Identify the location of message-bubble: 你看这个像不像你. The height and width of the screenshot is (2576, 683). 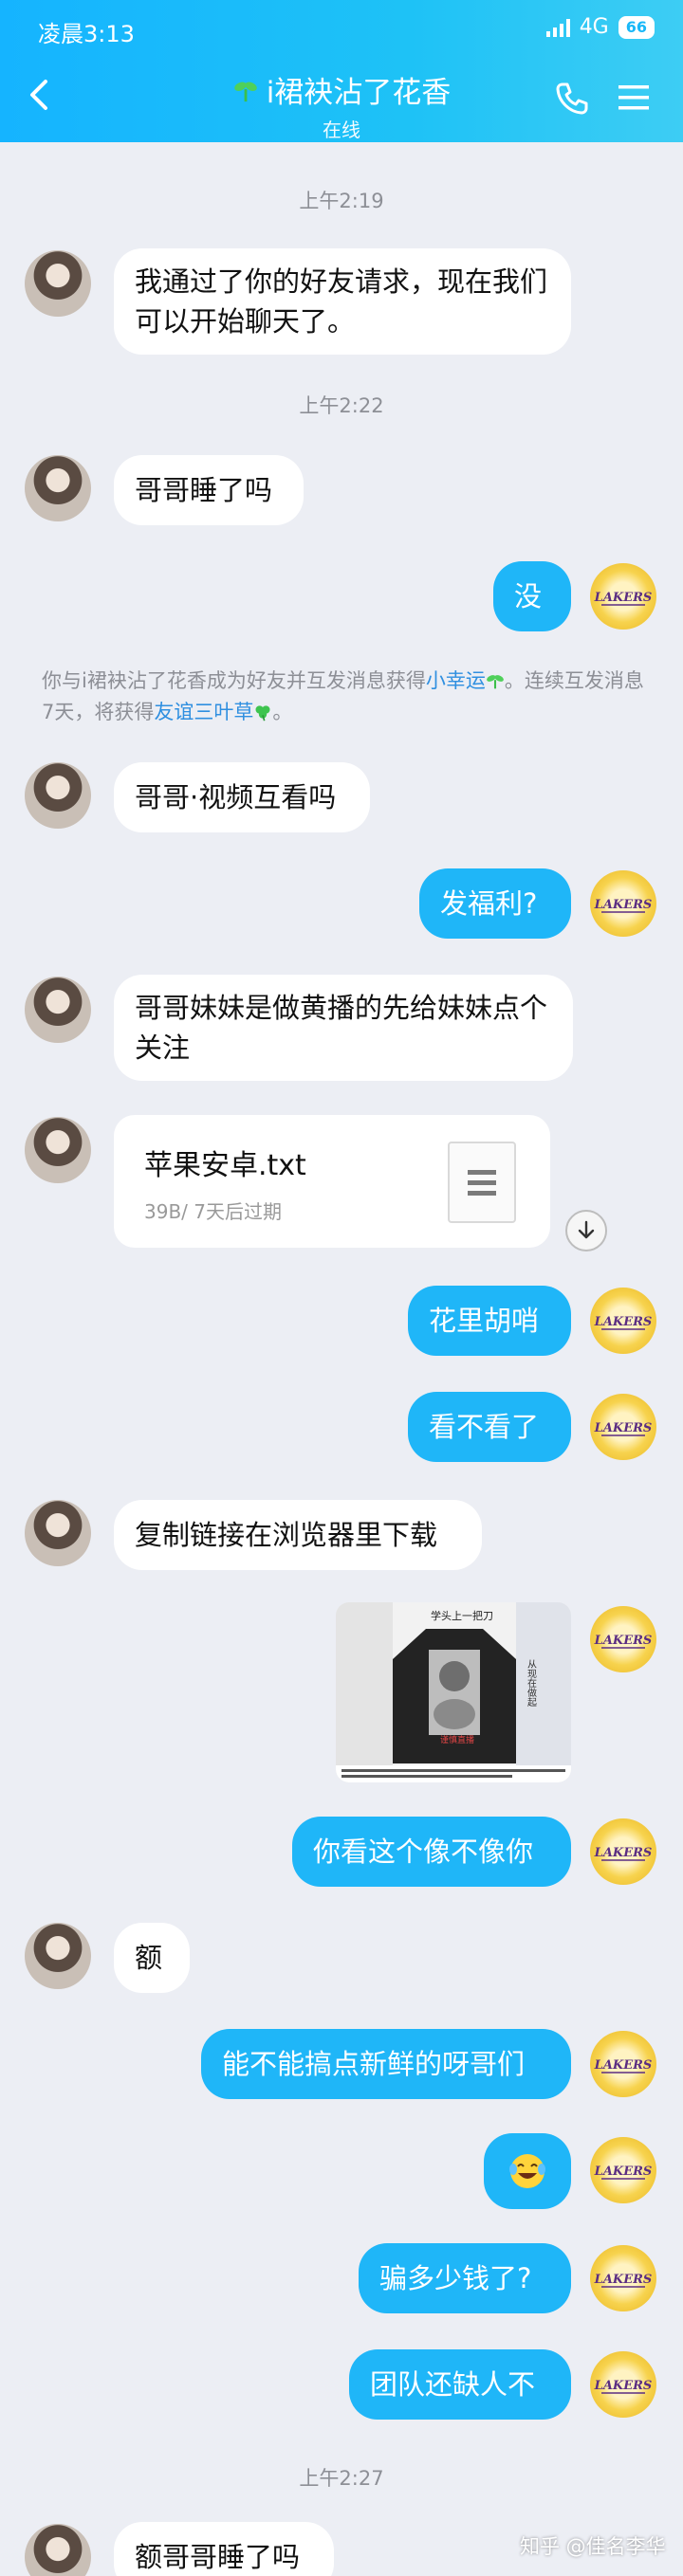
(431, 1852).